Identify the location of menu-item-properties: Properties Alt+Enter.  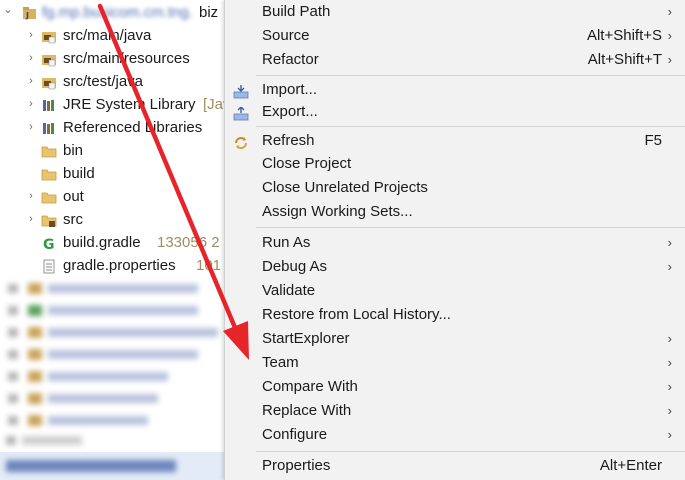
(455, 466).